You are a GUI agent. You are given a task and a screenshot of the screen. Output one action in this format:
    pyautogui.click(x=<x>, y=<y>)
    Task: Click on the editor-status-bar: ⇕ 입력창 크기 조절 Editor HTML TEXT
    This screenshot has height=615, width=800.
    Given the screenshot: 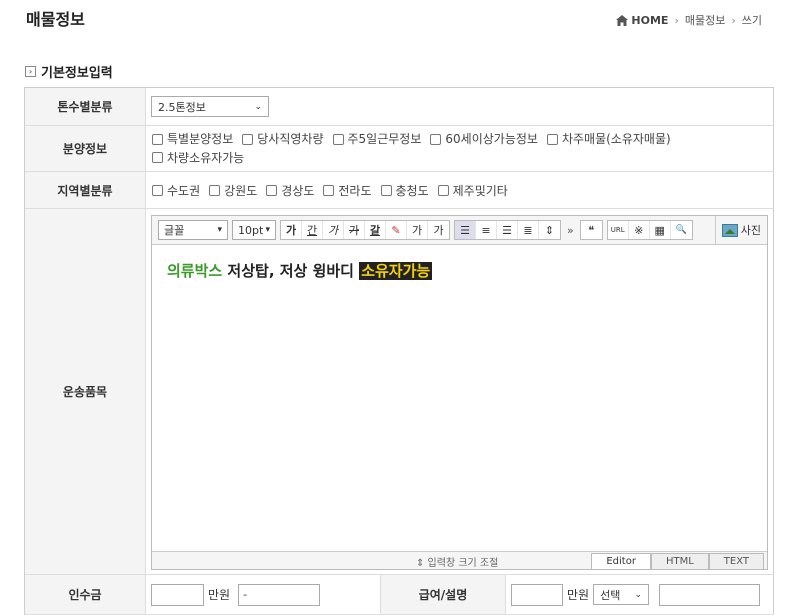 What is the action you would take?
    pyautogui.click(x=459, y=560)
    